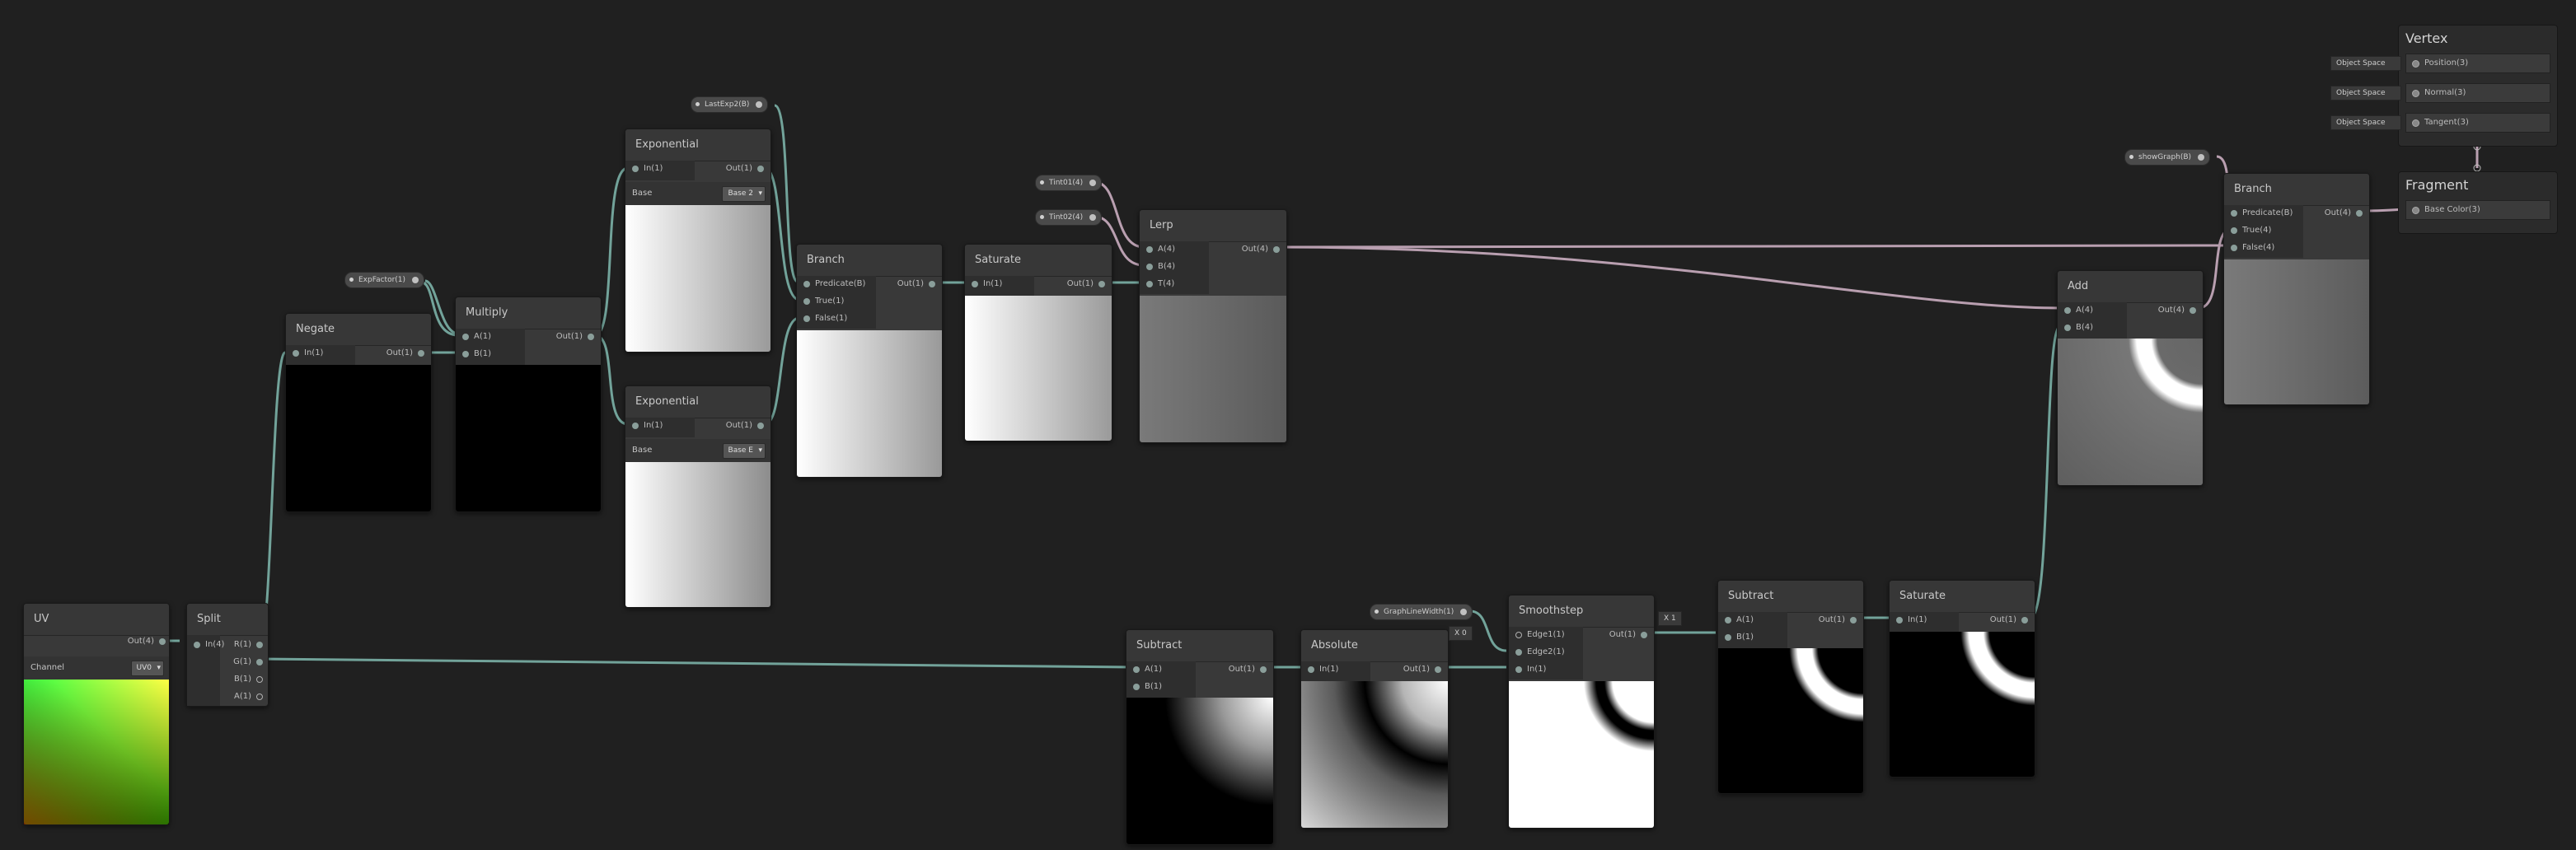 Image resolution: width=2576 pixels, height=850 pixels. I want to click on space-dropdown-tangent: Object Space, so click(2365, 122).